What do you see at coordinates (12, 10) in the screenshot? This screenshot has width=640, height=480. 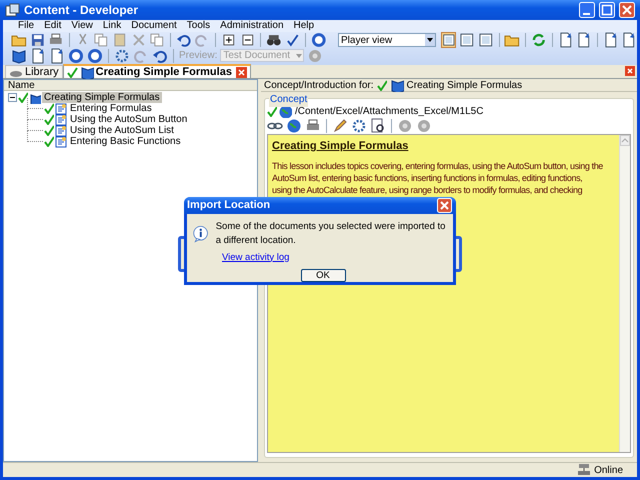 I see `app-icon` at bounding box center [12, 10].